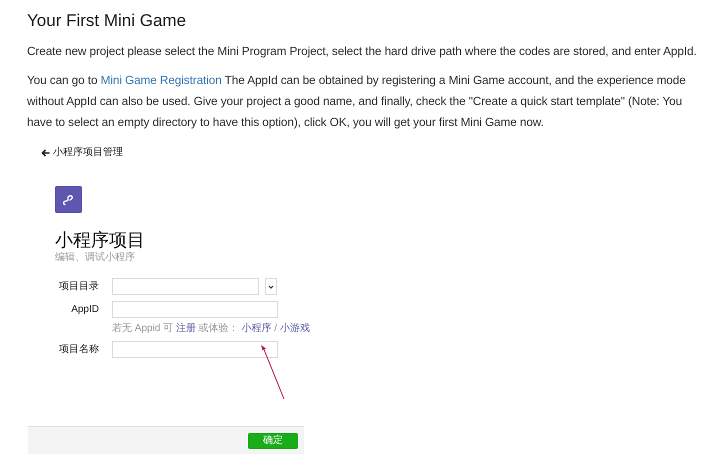 The width and height of the screenshot is (720, 460). I want to click on field-label: AppID, so click(85, 310).